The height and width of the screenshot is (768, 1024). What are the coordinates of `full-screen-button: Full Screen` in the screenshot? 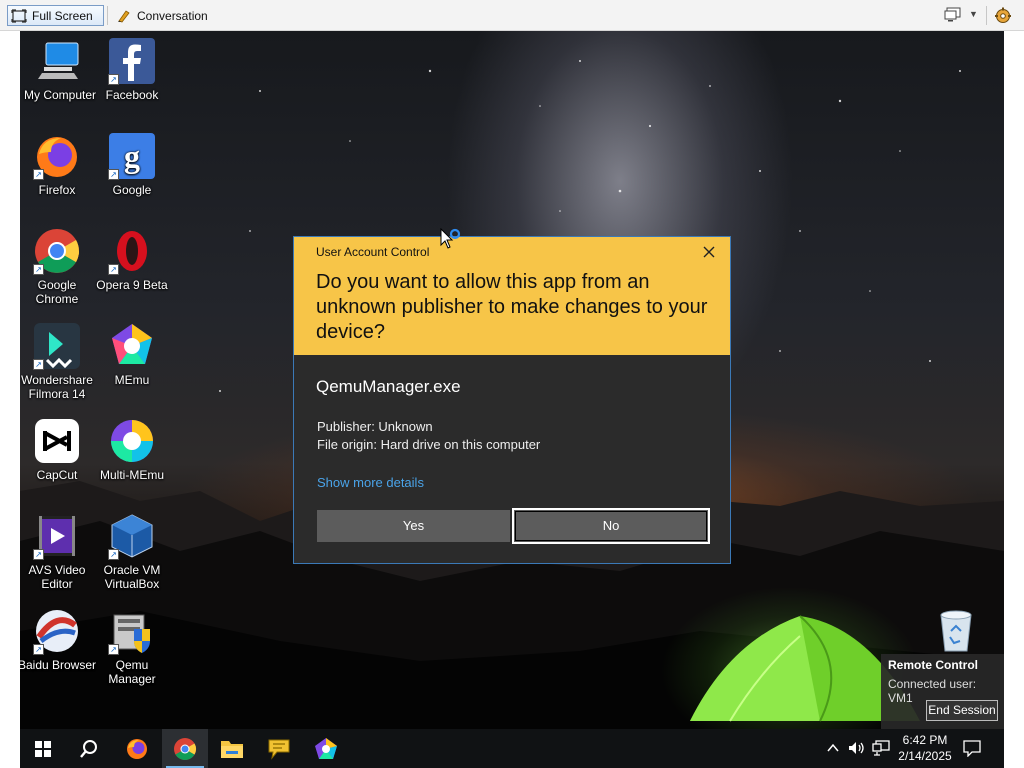 It's located at (55, 15).